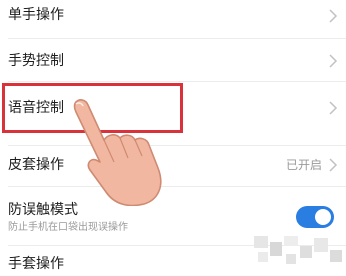 The image size is (346, 276). What do you see at coordinates (43, 210) in the screenshot?
I see `settings-row-label: 防误触模式` at bounding box center [43, 210].